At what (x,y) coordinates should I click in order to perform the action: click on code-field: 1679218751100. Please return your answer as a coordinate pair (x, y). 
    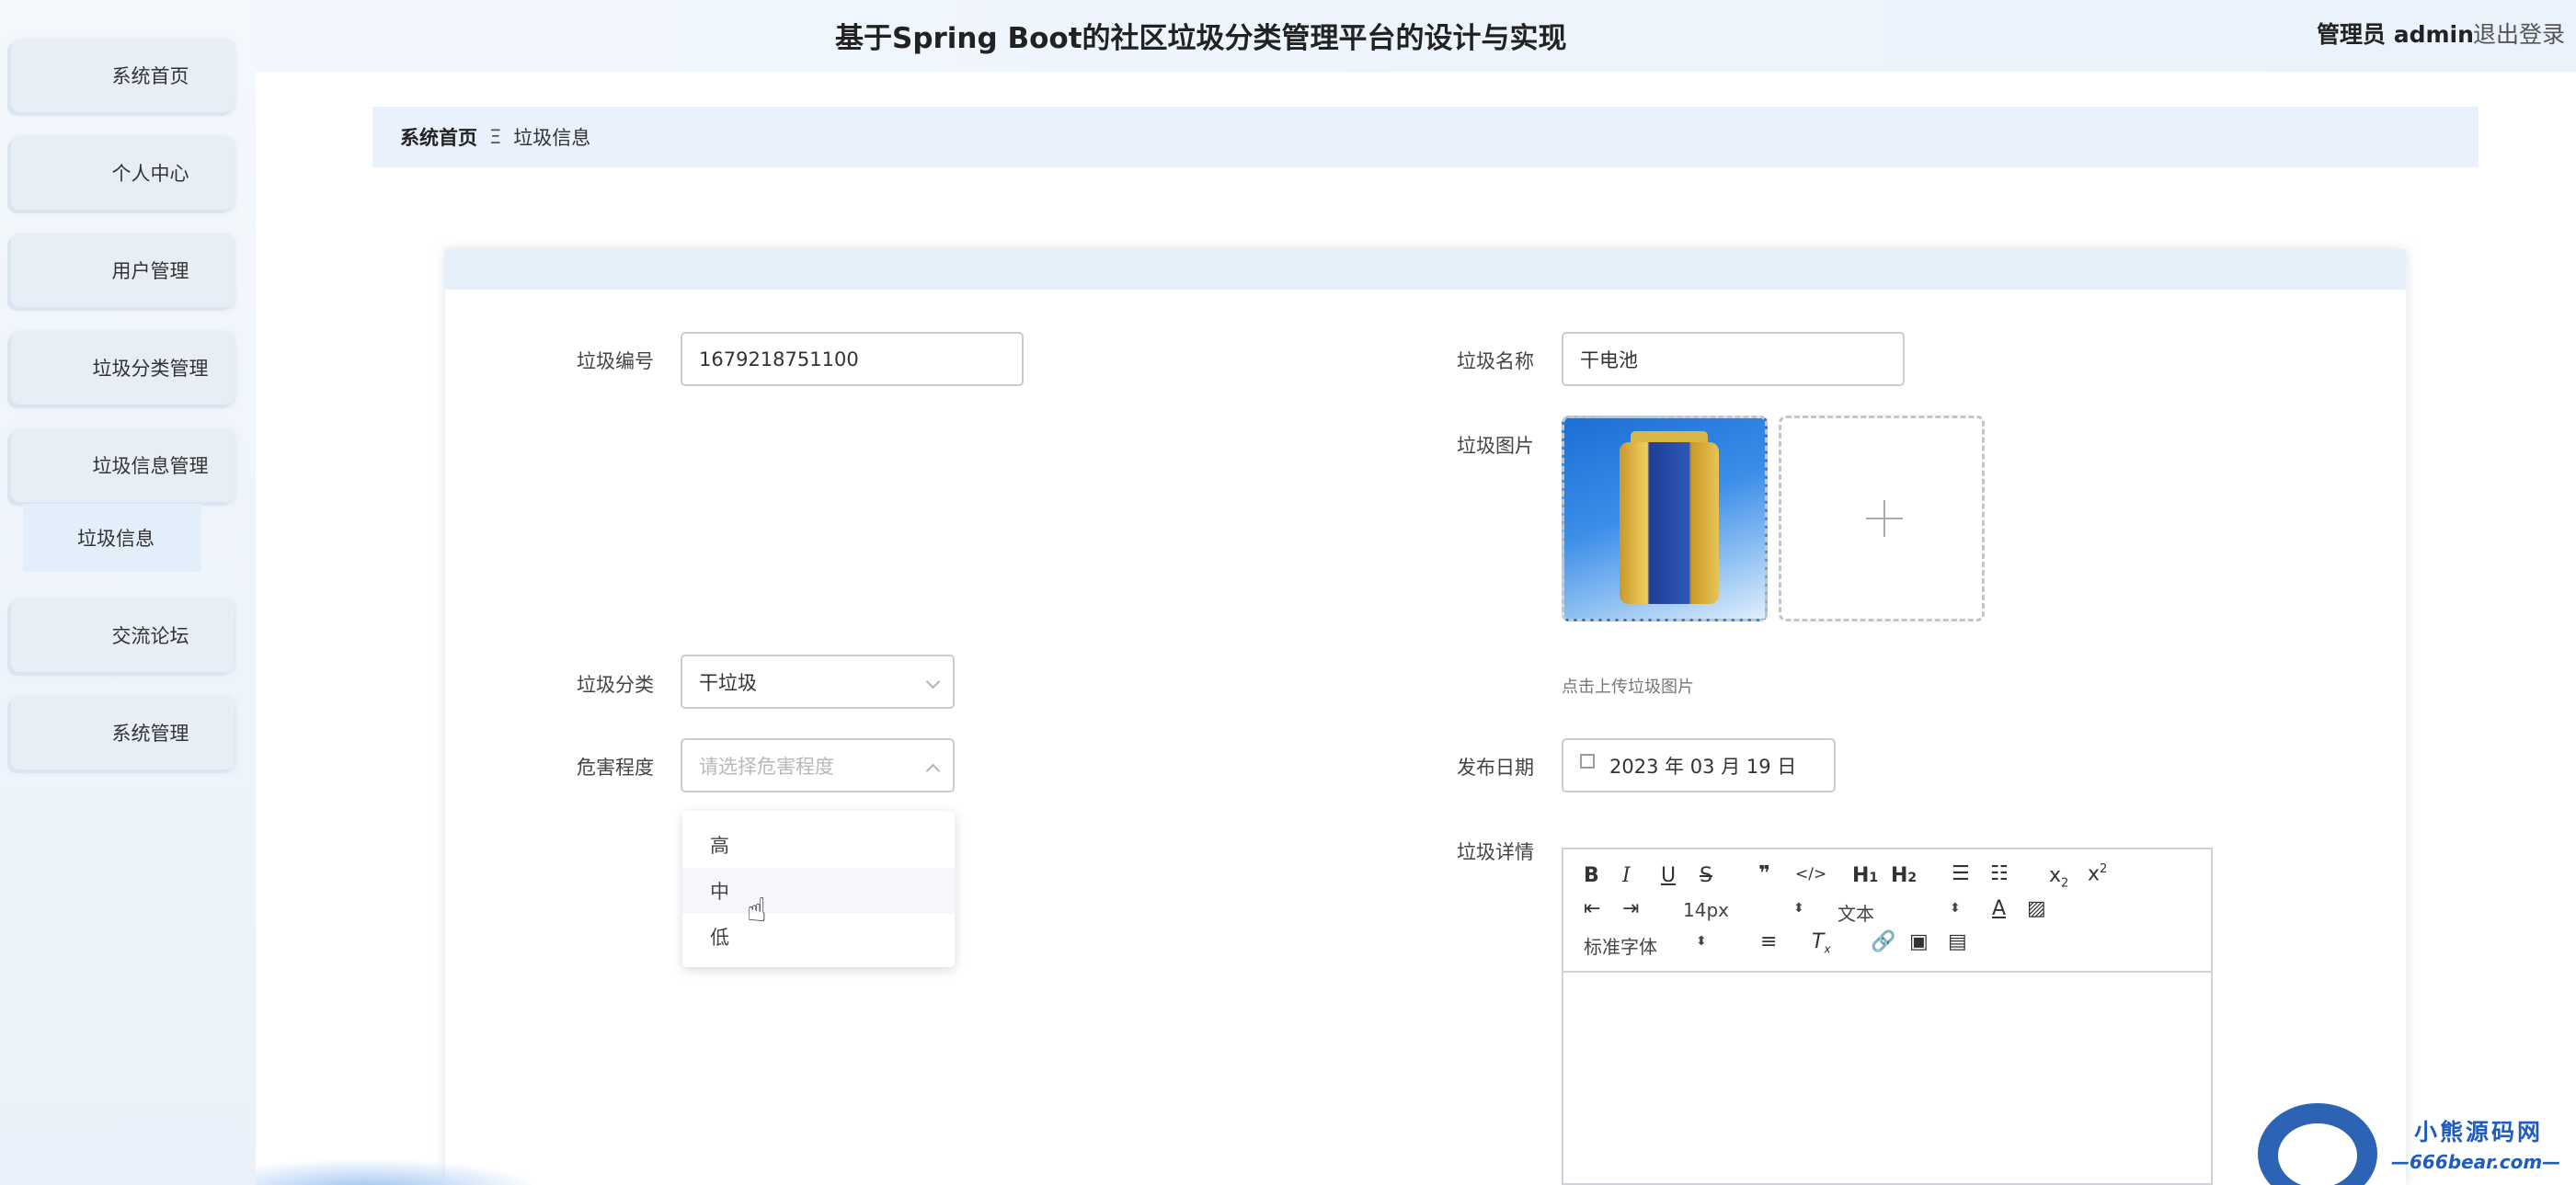
    Looking at the image, I should click on (853, 359).